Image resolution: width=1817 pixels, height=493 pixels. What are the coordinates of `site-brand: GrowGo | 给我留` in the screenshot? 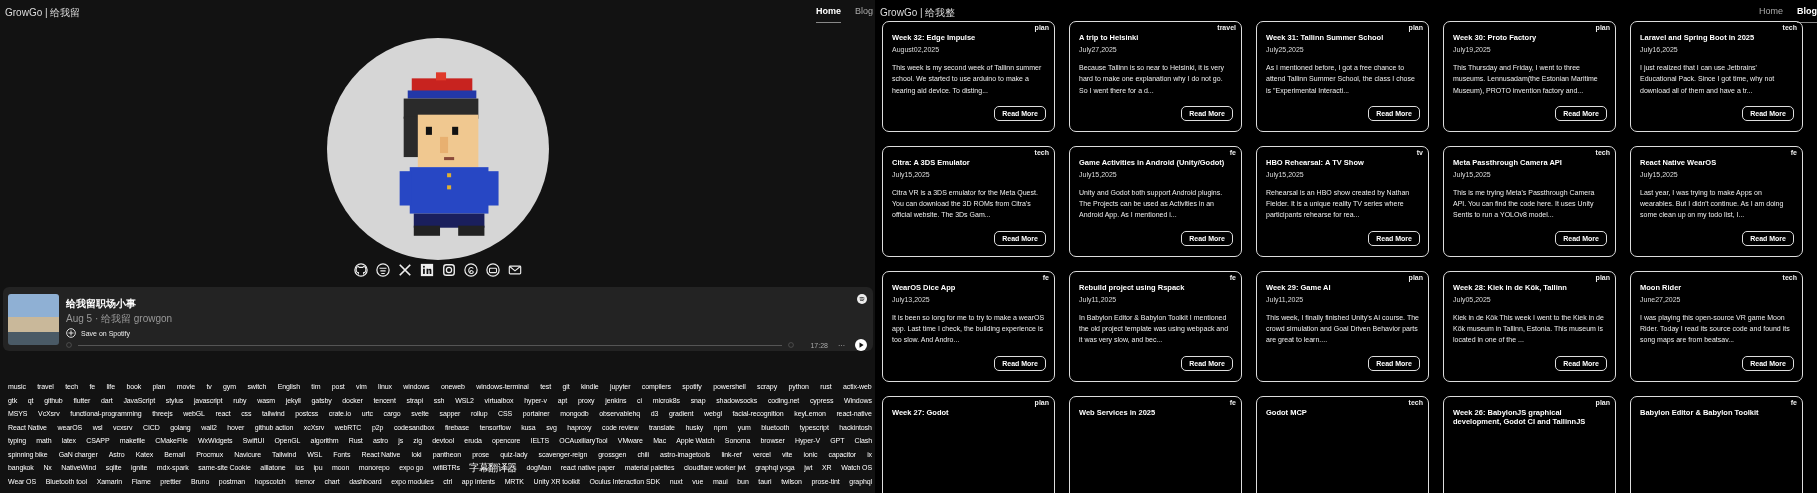 It's located at (43, 13).